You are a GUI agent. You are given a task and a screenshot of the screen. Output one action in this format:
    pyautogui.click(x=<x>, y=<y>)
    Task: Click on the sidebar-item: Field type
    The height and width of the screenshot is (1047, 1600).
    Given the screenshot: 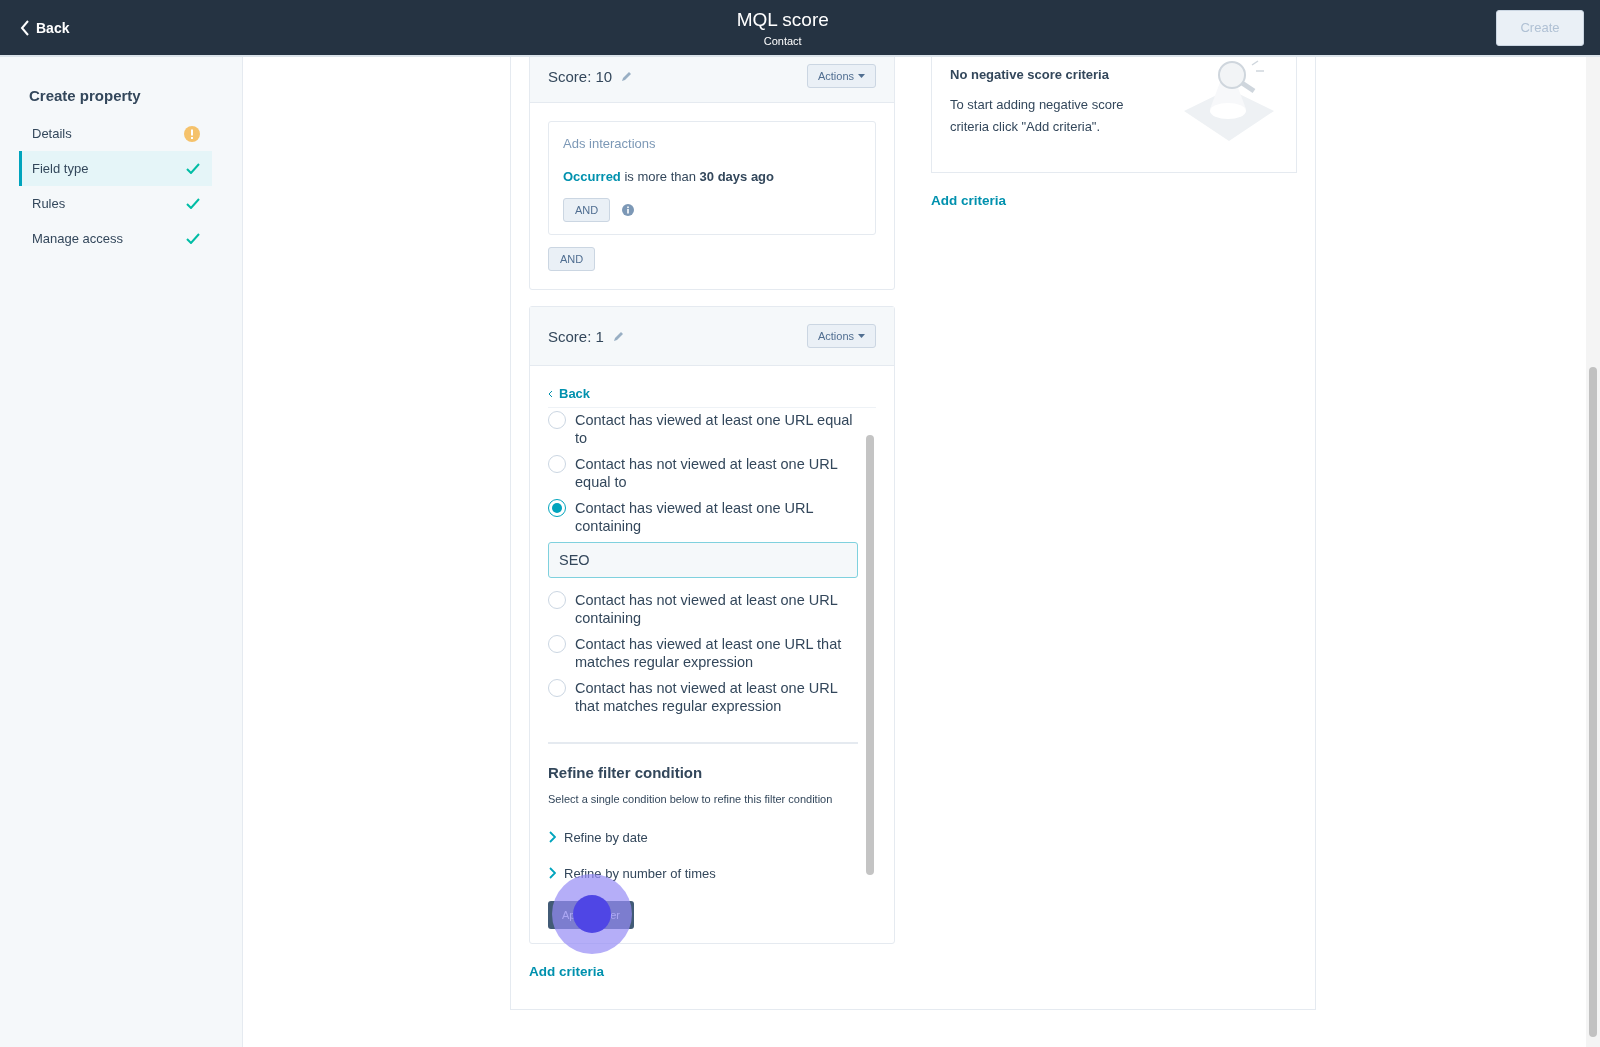 What is the action you would take?
    pyautogui.click(x=115, y=168)
    